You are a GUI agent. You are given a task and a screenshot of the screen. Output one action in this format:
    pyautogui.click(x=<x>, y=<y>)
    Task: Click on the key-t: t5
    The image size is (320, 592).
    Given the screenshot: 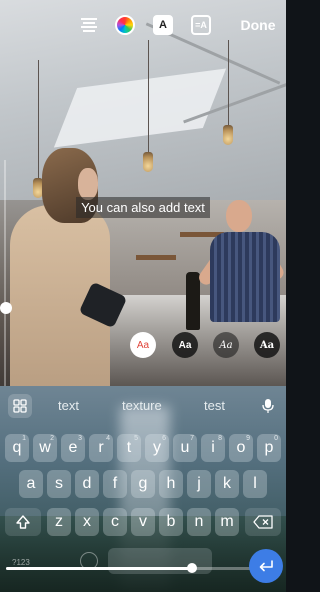 What is the action you would take?
    pyautogui.click(x=129, y=448)
    